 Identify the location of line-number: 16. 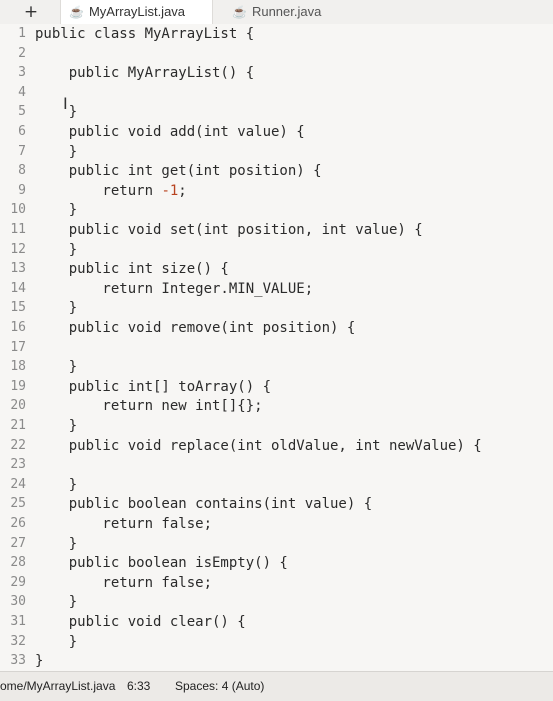
(18, 327).